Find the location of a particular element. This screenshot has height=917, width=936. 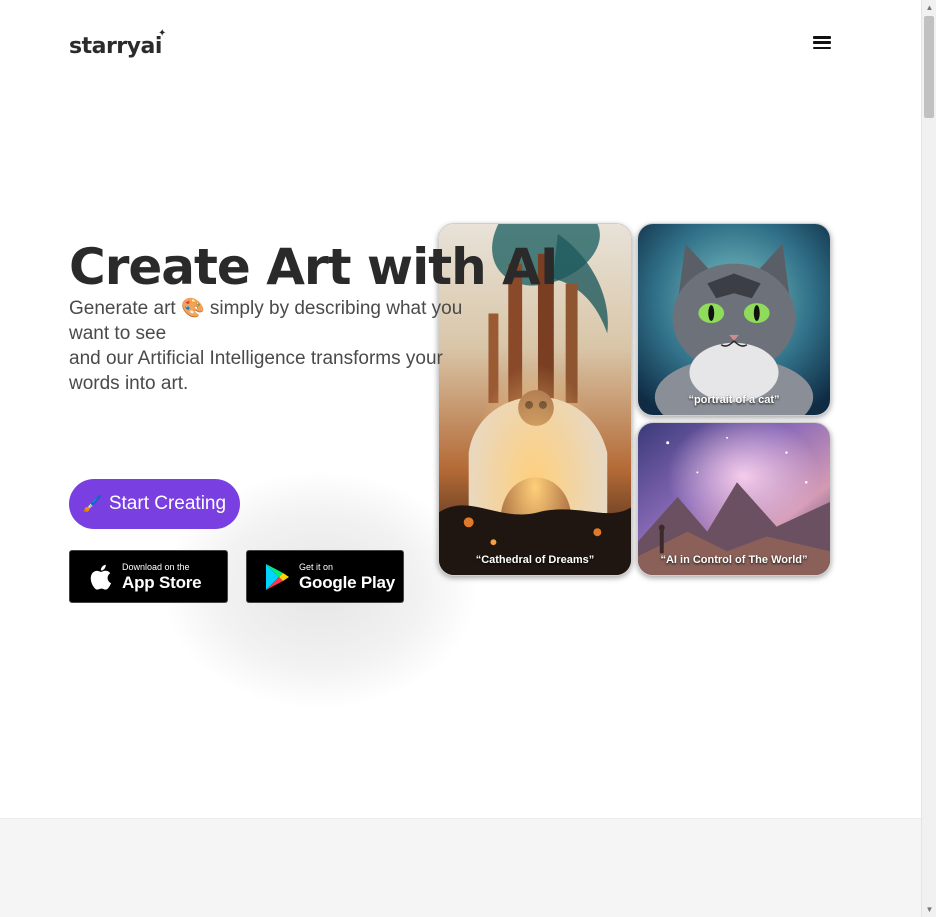

scroll-up-arrow-icon: ▲ is located at coordinates (929, 7).